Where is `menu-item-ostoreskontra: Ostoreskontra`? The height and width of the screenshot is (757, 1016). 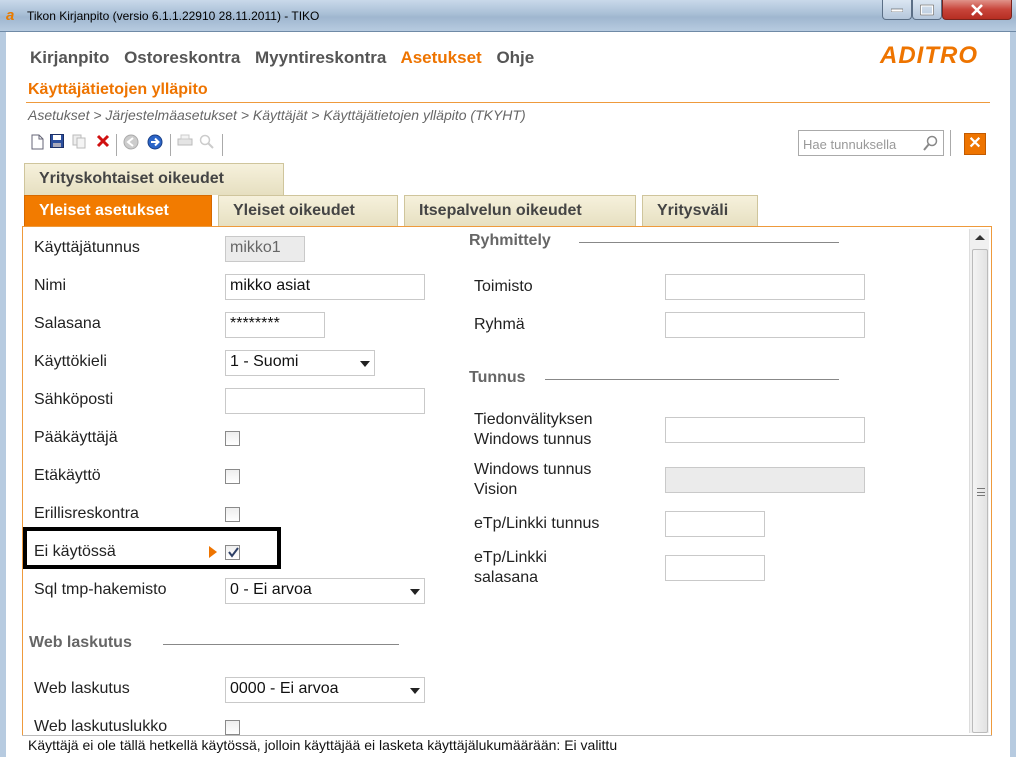 menu-item-ostoreskontra: Ostoreskontra is located at coordinates (182, 57).